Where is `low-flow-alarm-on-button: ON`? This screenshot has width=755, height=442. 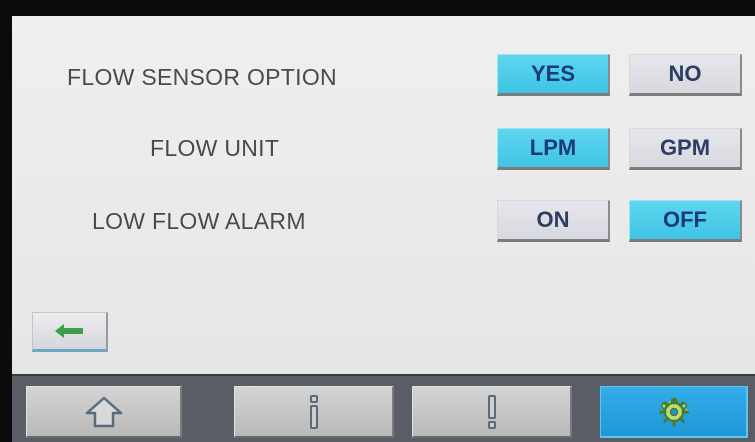 low-flow-alarm-on-button: ON is located at coordinates (553, 221).